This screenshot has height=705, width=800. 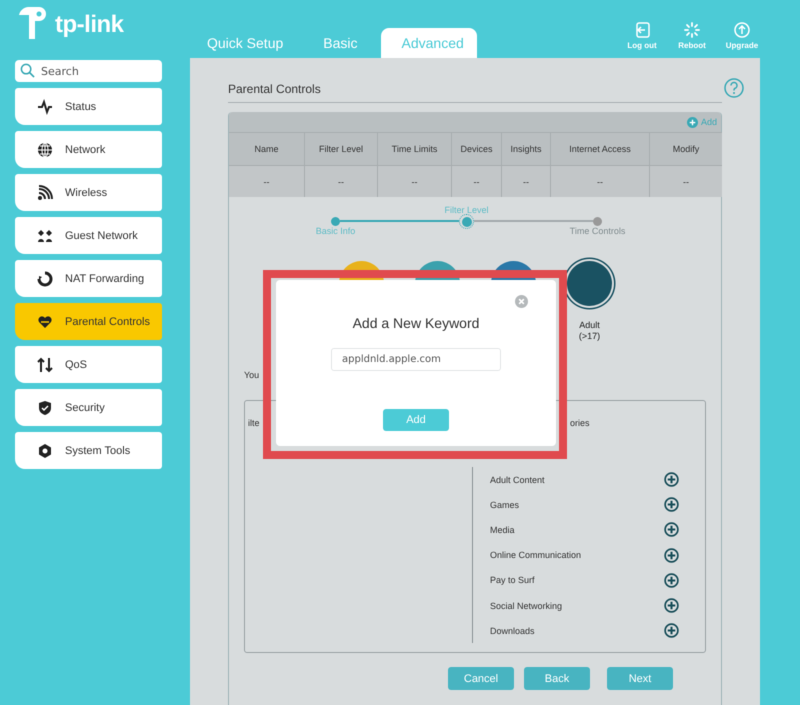 I want to click on category-label: Social Networking, so click(x=526, y=605).